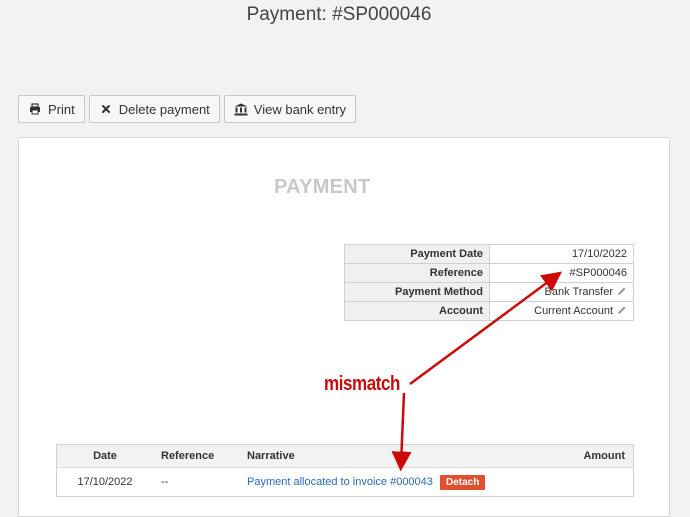 The width and height of the screenshot is (690, 517). Describe the element at coordinates (241, 109) in the screenshot. I see `bank-icon` at that location.